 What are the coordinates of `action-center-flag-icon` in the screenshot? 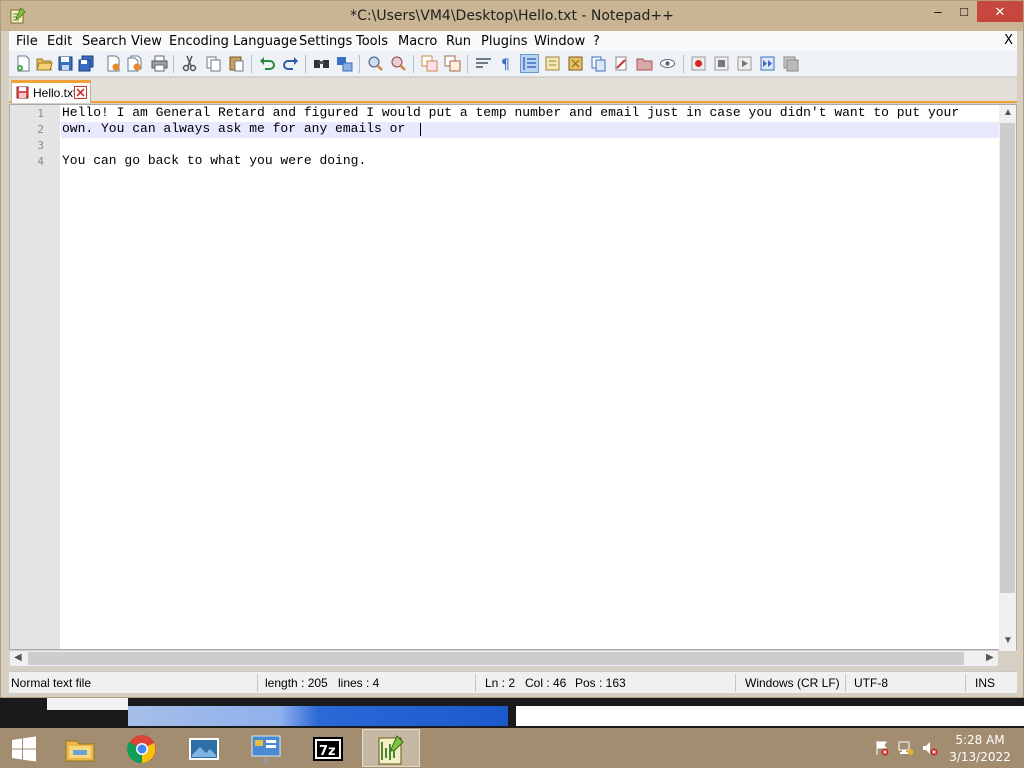 It's located at (882, 748).